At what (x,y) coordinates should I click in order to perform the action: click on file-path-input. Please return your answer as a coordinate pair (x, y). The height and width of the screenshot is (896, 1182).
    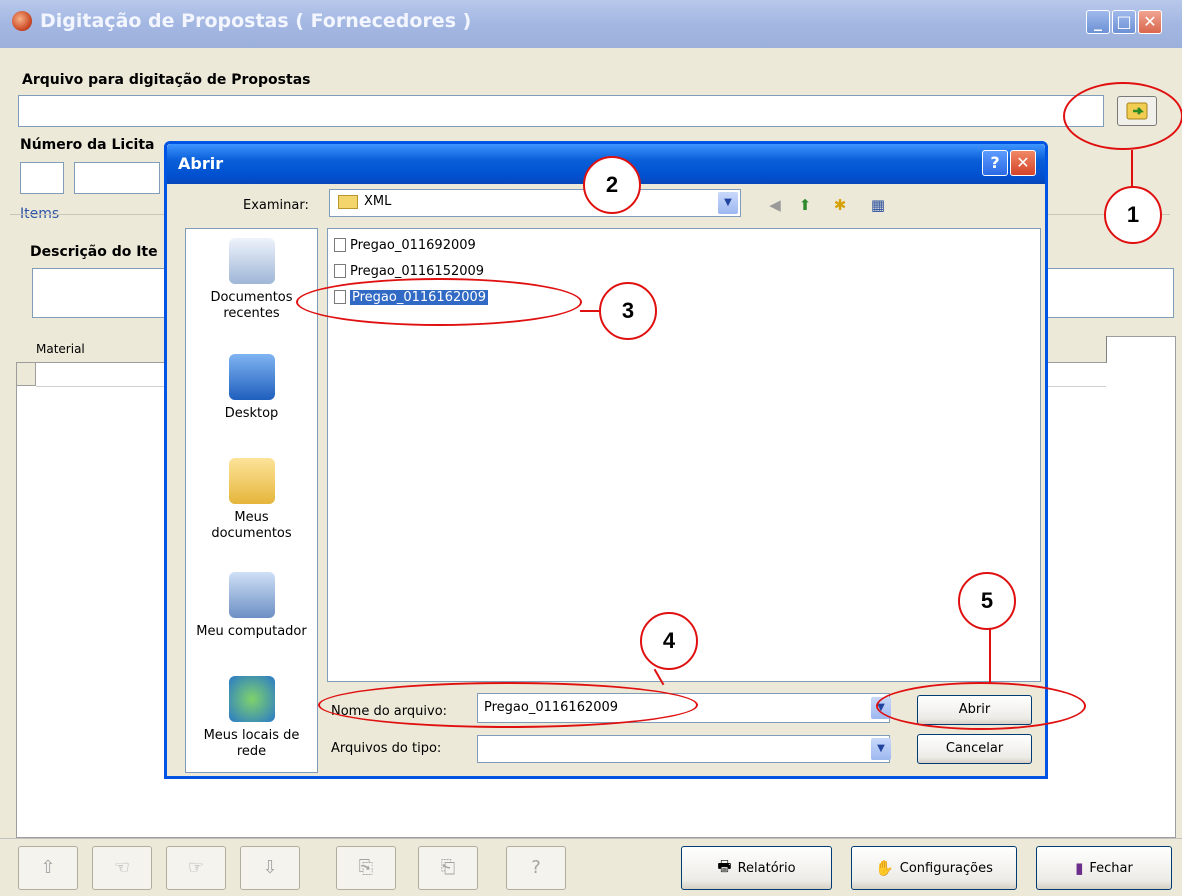
    Looking at the image, I should click on (561, 111).